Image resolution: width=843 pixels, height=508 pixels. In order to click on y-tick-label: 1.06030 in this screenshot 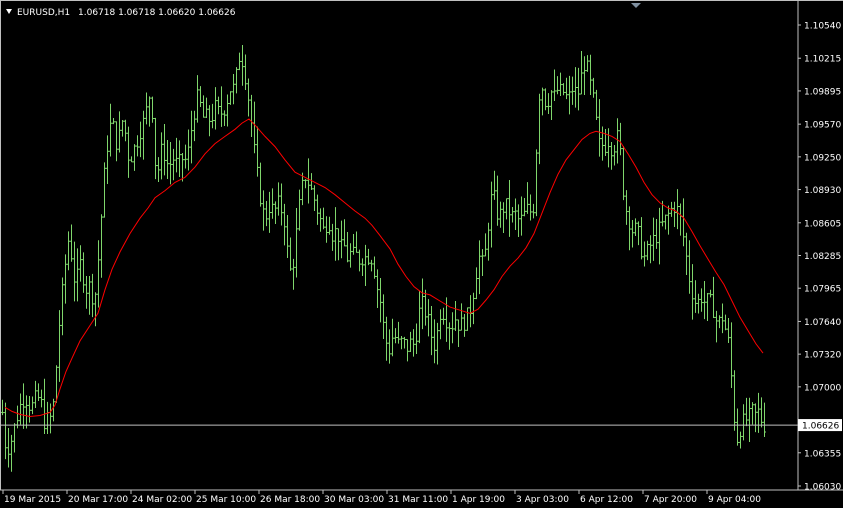, I will do `click(822, 488)`.